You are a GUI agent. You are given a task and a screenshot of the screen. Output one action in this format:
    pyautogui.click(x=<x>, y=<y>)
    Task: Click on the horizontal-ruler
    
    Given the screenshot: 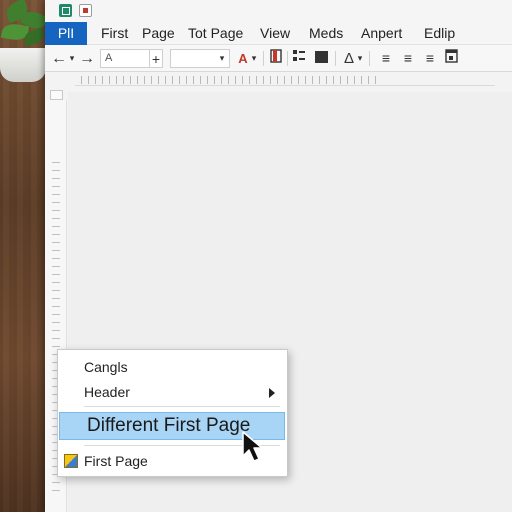 What is the action you would take?
    pyautogui.click(x=229, y=80)
    